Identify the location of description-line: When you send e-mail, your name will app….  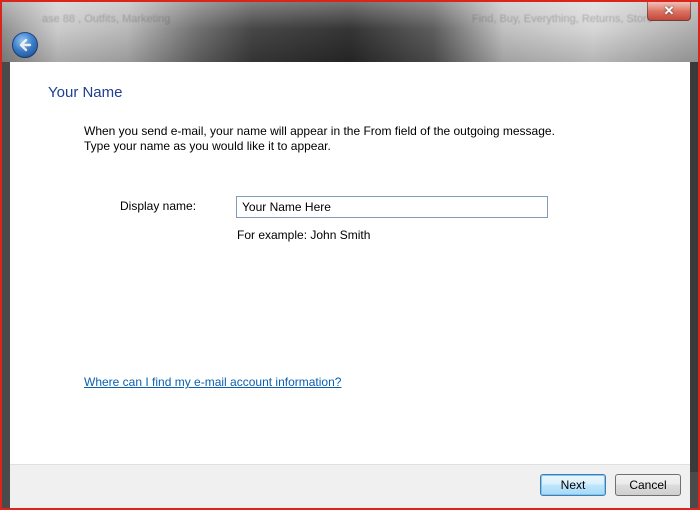
(319, 131).